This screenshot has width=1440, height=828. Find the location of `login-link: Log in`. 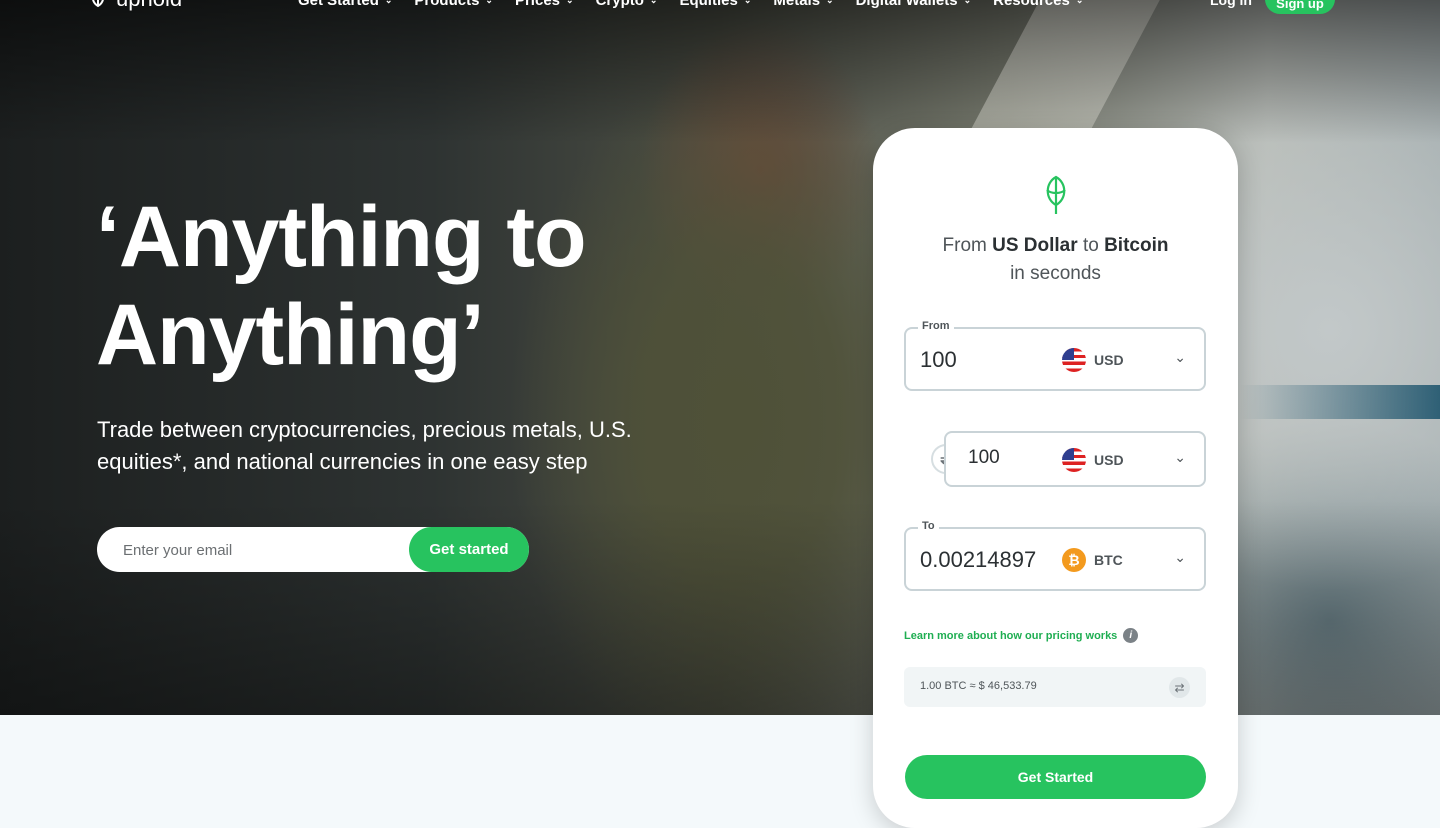

login-link: Log in is located at coordinates (1231, 4).